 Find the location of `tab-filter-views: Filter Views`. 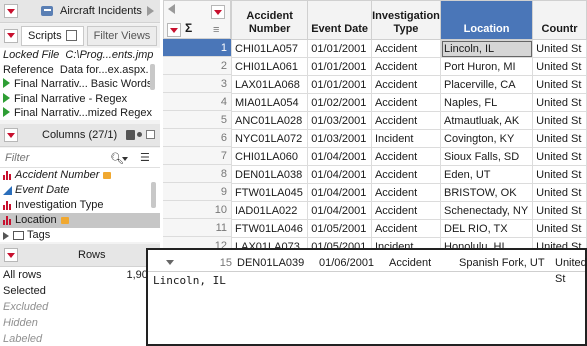

tab-filter-views: Filter Views is located at coordinates (122, 35).